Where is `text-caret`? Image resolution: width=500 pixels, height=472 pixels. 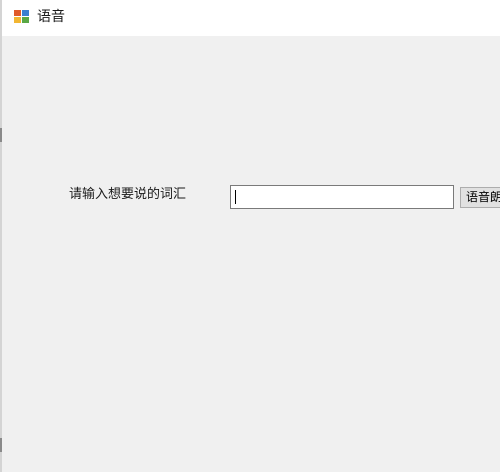
text-caret is located at coordinates (235, 197).